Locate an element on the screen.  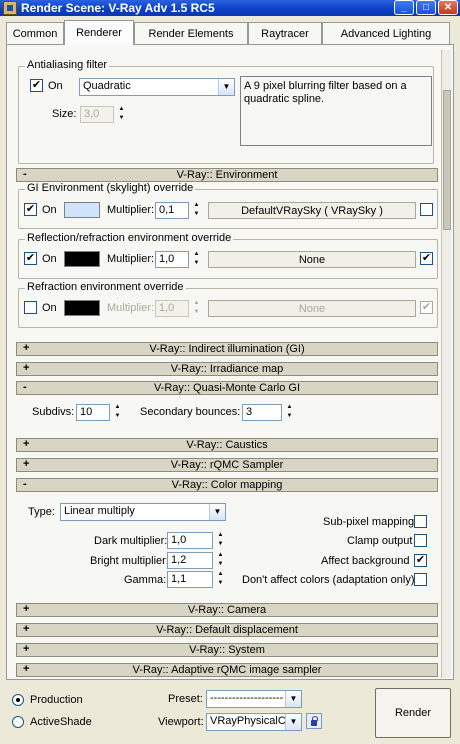
indirect-illumination-title: V-Ray:: Indirect illumination (GI) is located at coordinates (227, 349).